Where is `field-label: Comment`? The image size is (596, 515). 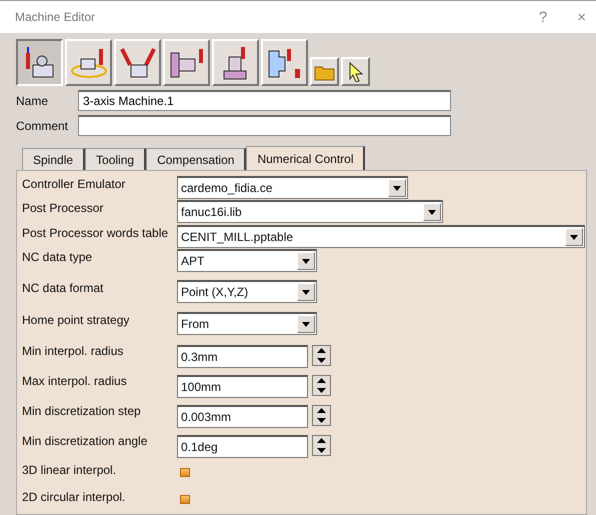 field-label: Comment is located at coordinates (43, 125).